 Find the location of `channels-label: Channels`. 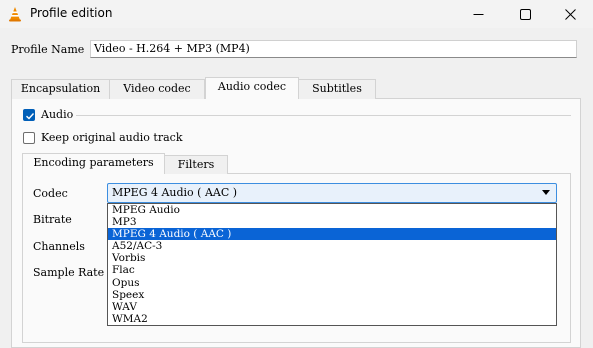

channels-label: Channels is located at coordinates (59, 246).